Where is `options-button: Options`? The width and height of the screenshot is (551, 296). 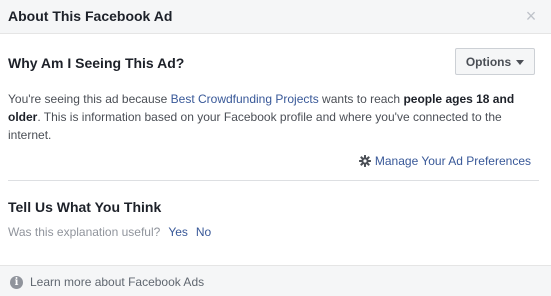 options-button: Options is located at coordinates (495, 61).